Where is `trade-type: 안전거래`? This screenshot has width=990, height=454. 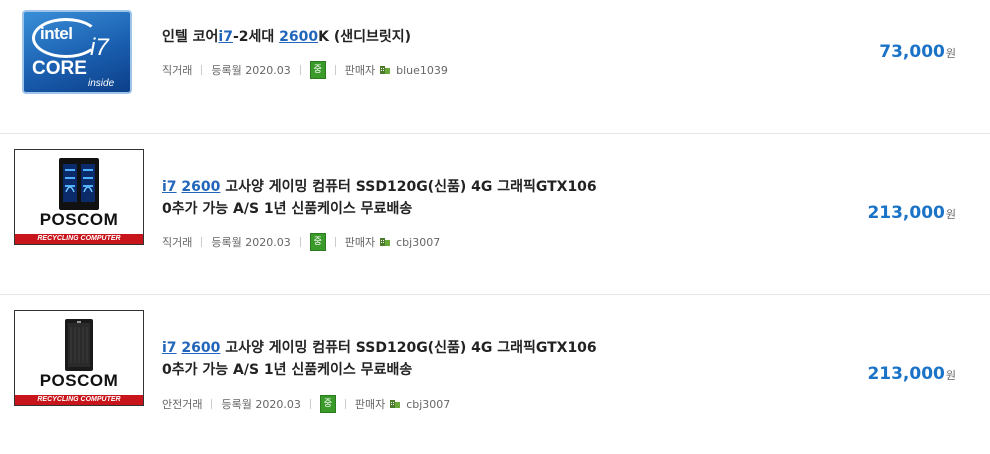 trade-type: 안전거래 is located at coordinates (182, 404).